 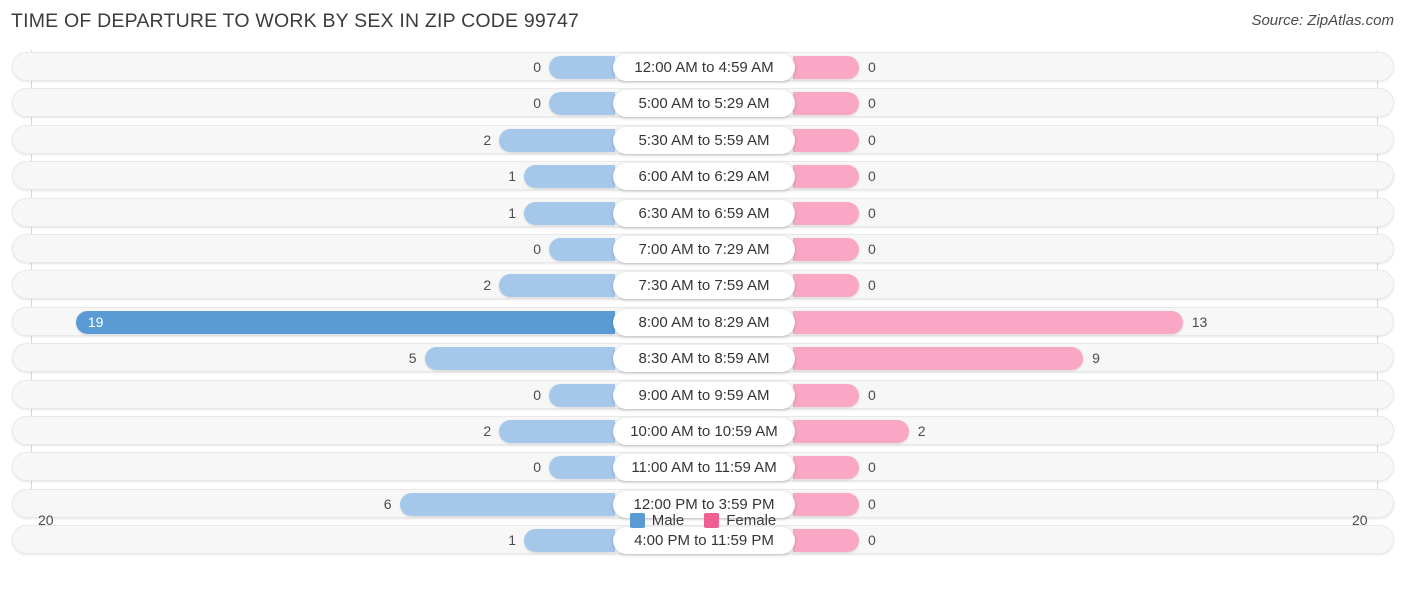 What do you see at coordinates (95, 321) in the screenshot?
I see `value-label-male: 19` at bounding box center [95, 321].